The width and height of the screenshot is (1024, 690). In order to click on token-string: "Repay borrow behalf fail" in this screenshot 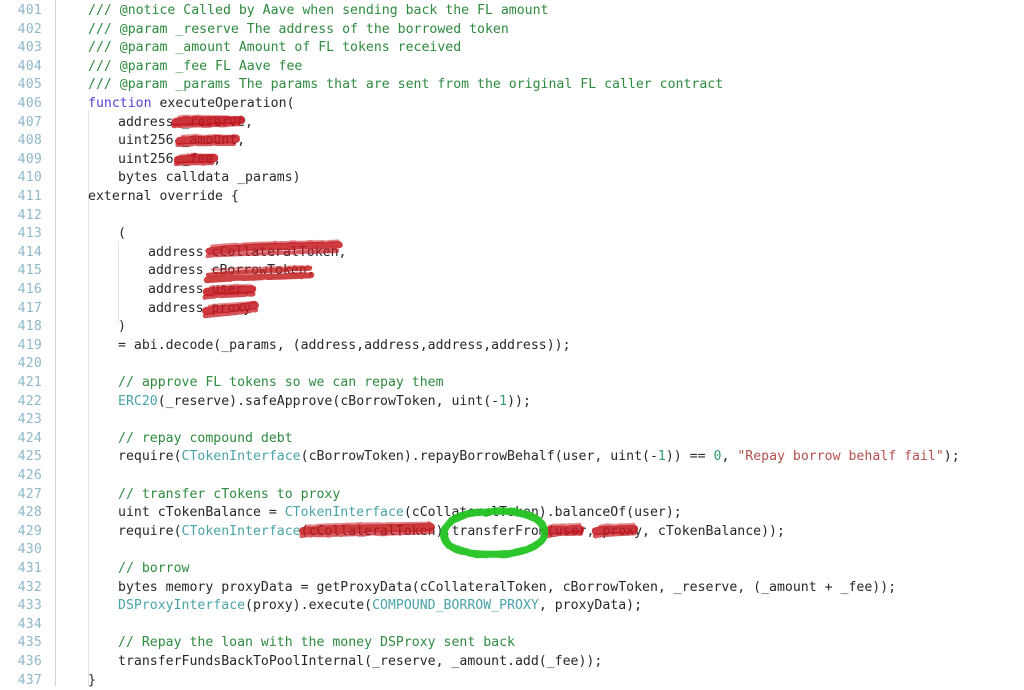, I will do `click(840, 457)`.